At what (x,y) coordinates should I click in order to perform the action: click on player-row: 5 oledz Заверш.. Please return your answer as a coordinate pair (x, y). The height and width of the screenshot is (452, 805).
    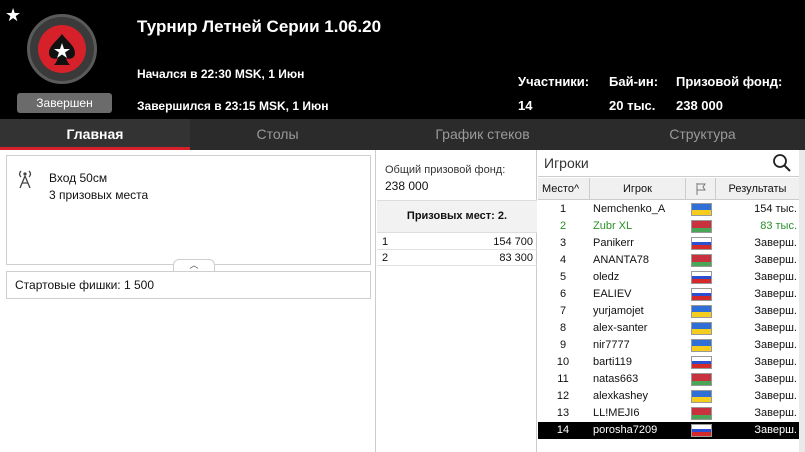
    Looking at the image, I should click on (668, 277).